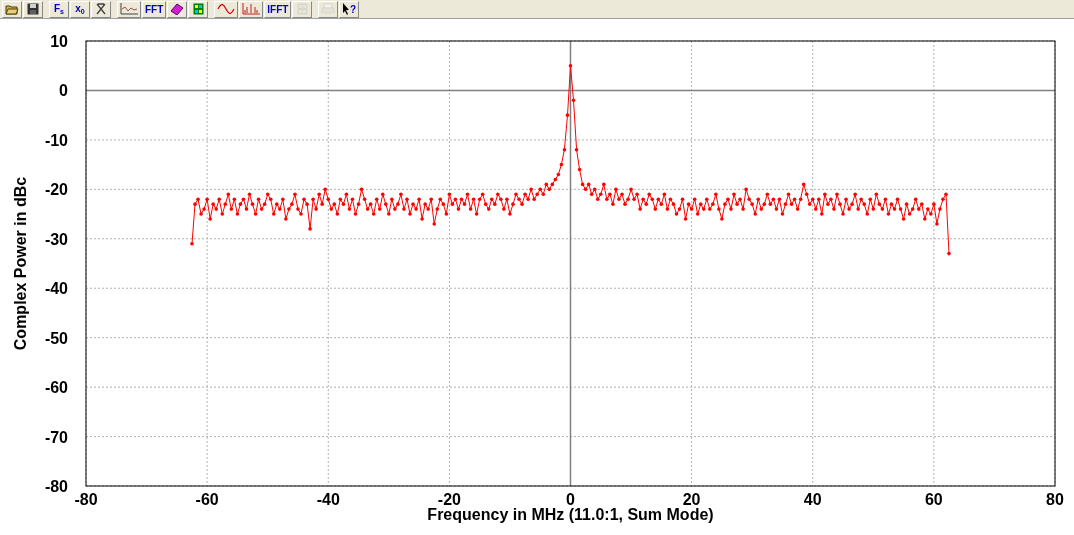 This screenshot has height=535, width=1074. Describe the element at coordinates (86, 499) in the screenshot. I see `x-tick-label: -80` at that location.